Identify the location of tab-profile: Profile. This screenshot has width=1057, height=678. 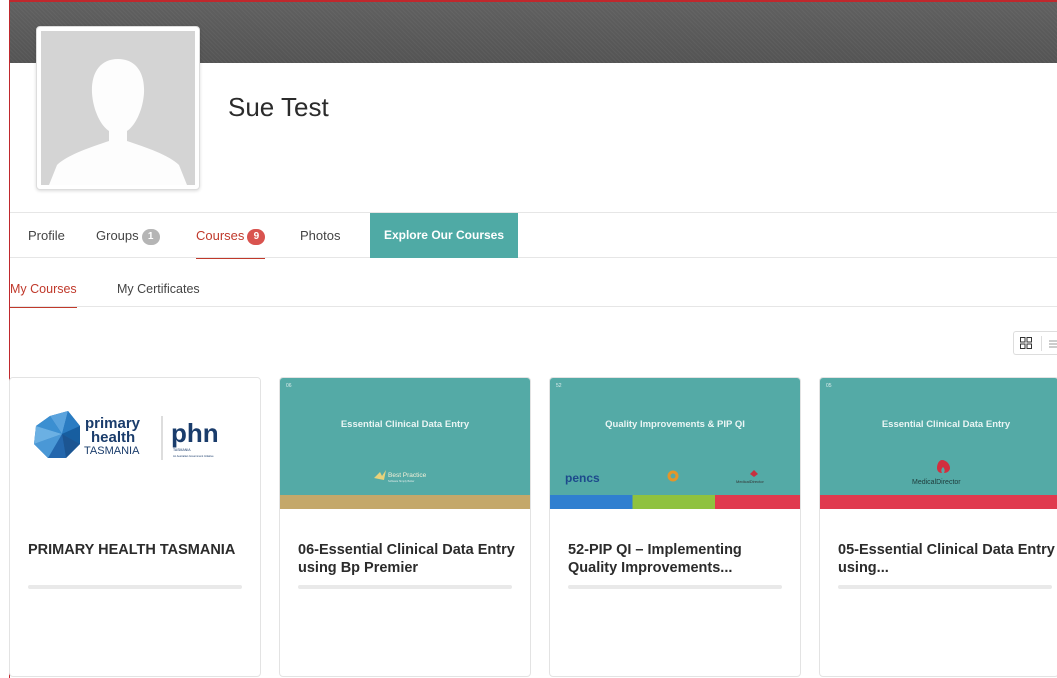
(46, 235).